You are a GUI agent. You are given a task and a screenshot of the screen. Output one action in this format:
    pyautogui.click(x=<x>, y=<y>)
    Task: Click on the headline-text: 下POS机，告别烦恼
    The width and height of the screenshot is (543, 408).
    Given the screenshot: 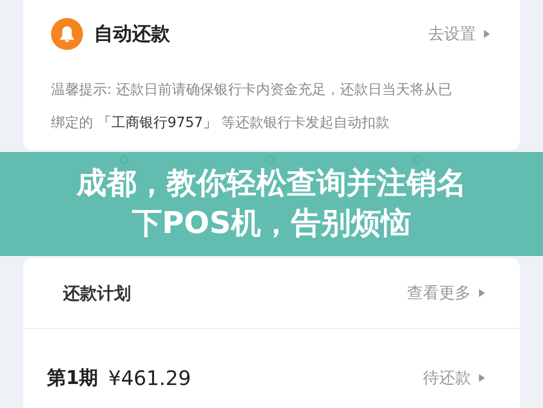 What is the action you would take?
    pyautogui.click(x=272, y=223)
    